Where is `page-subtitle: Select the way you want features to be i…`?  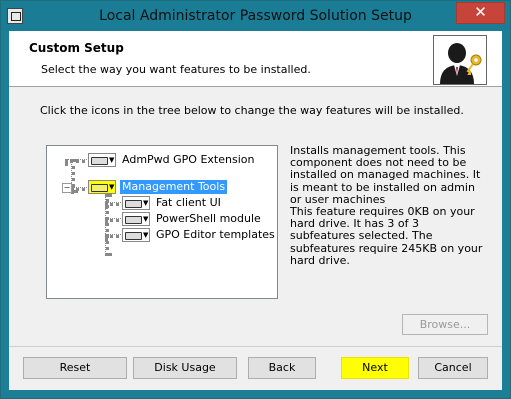
page-subtitle: Select the way you want features to be i… is located at coordinates (176, 69).